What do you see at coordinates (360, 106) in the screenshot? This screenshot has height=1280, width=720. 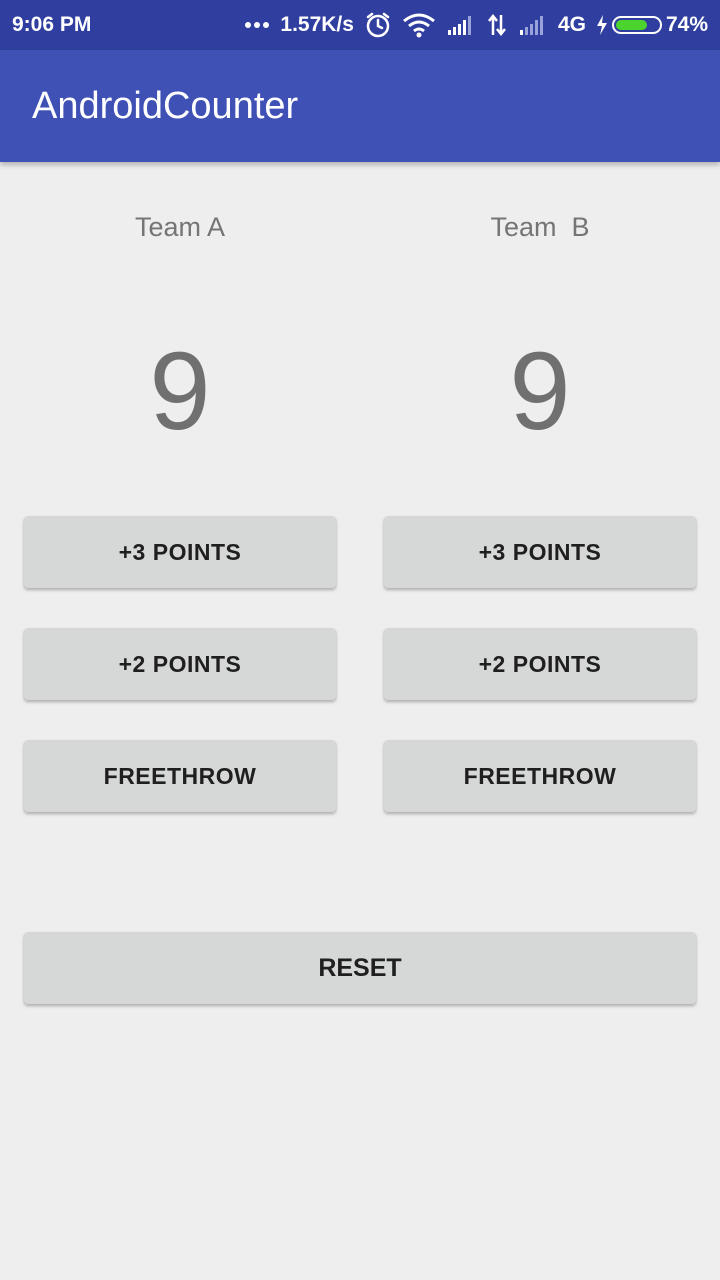 I see `app-bar: AndroidCounter` at bounding box center [360, 106].